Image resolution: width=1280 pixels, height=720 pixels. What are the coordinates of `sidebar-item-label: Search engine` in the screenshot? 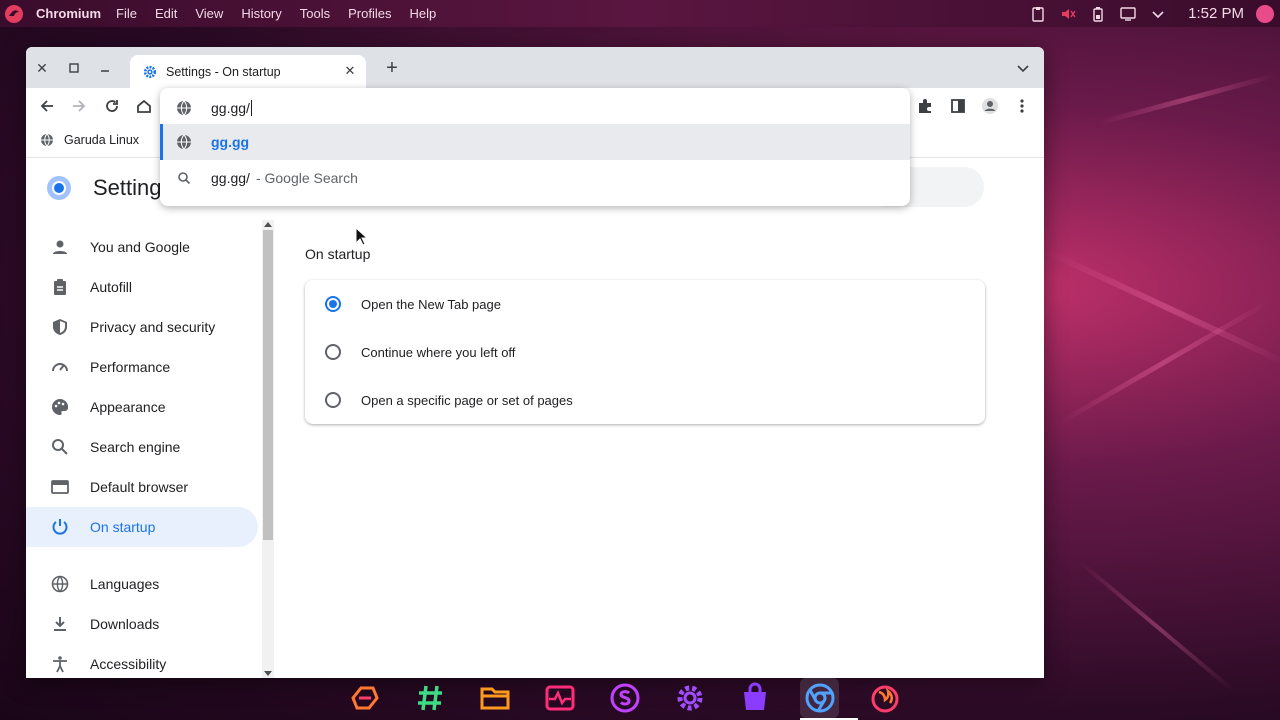 It's located at (135, 447).